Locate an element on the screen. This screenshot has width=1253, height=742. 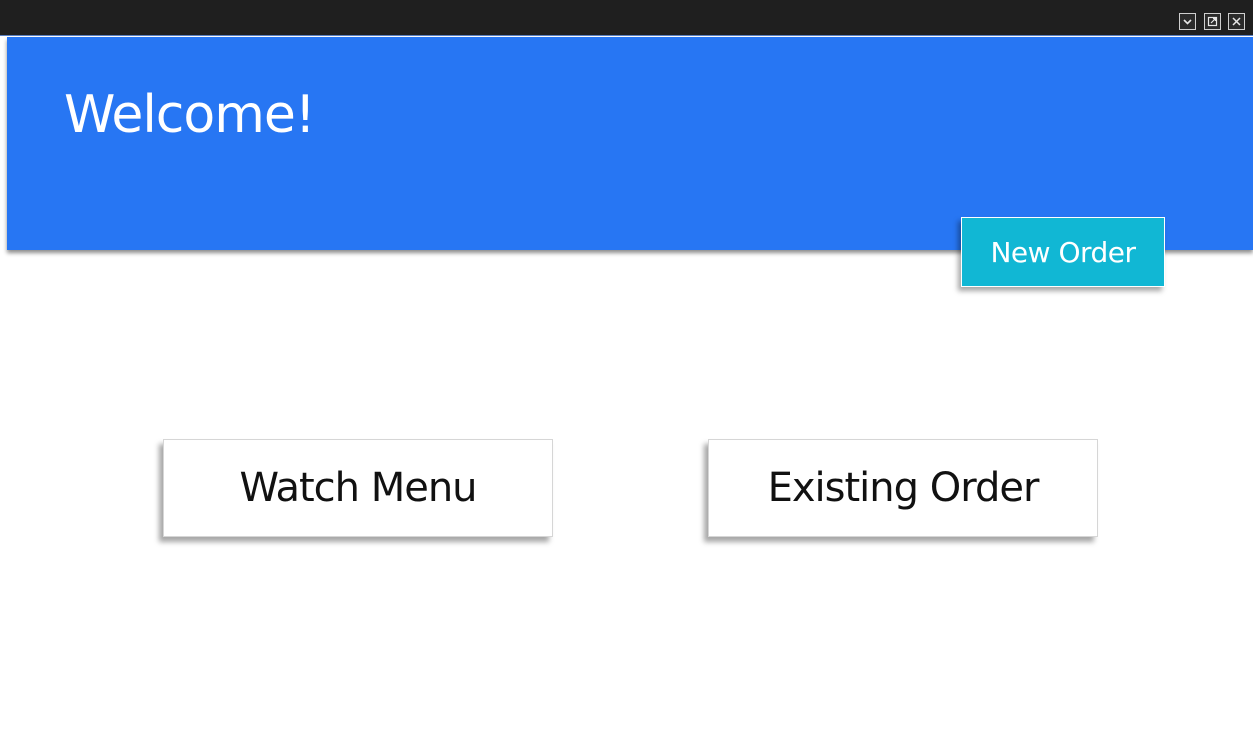
minimize-button is located at coordinates (1187, 21).